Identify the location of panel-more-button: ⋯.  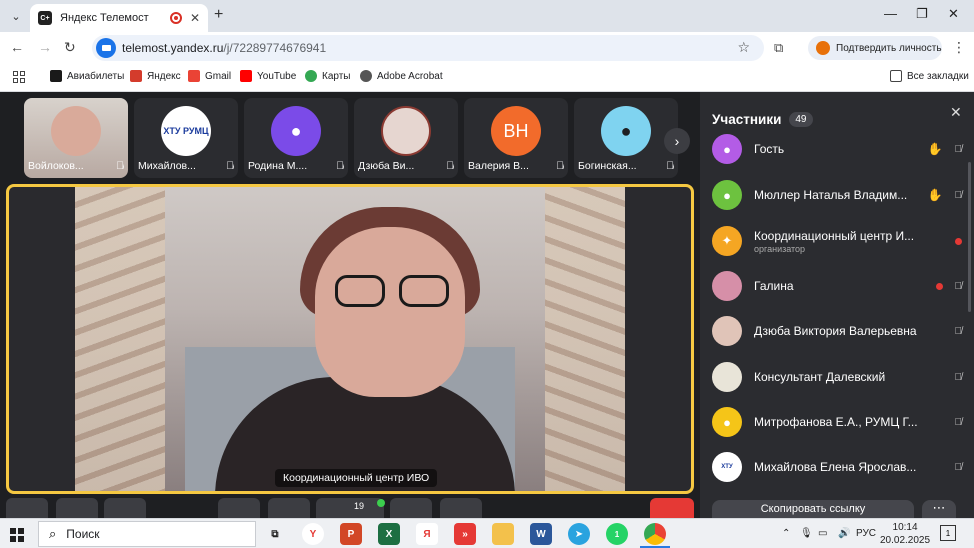
(939, 509).